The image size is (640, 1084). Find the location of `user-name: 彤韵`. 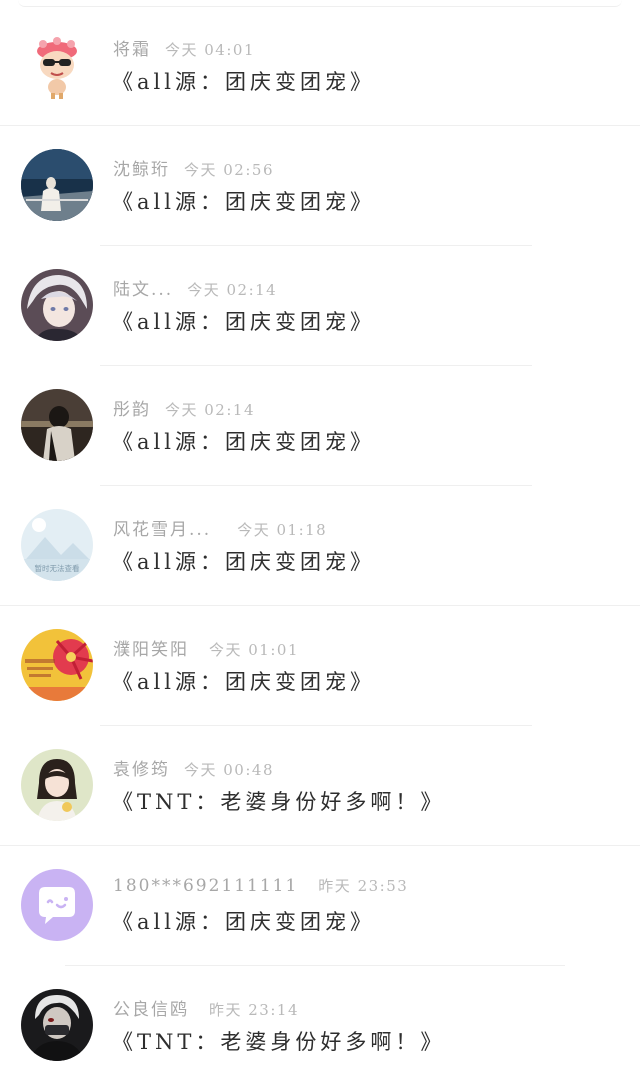

user-name: 彤韵 is located at coordinates (132, 410).